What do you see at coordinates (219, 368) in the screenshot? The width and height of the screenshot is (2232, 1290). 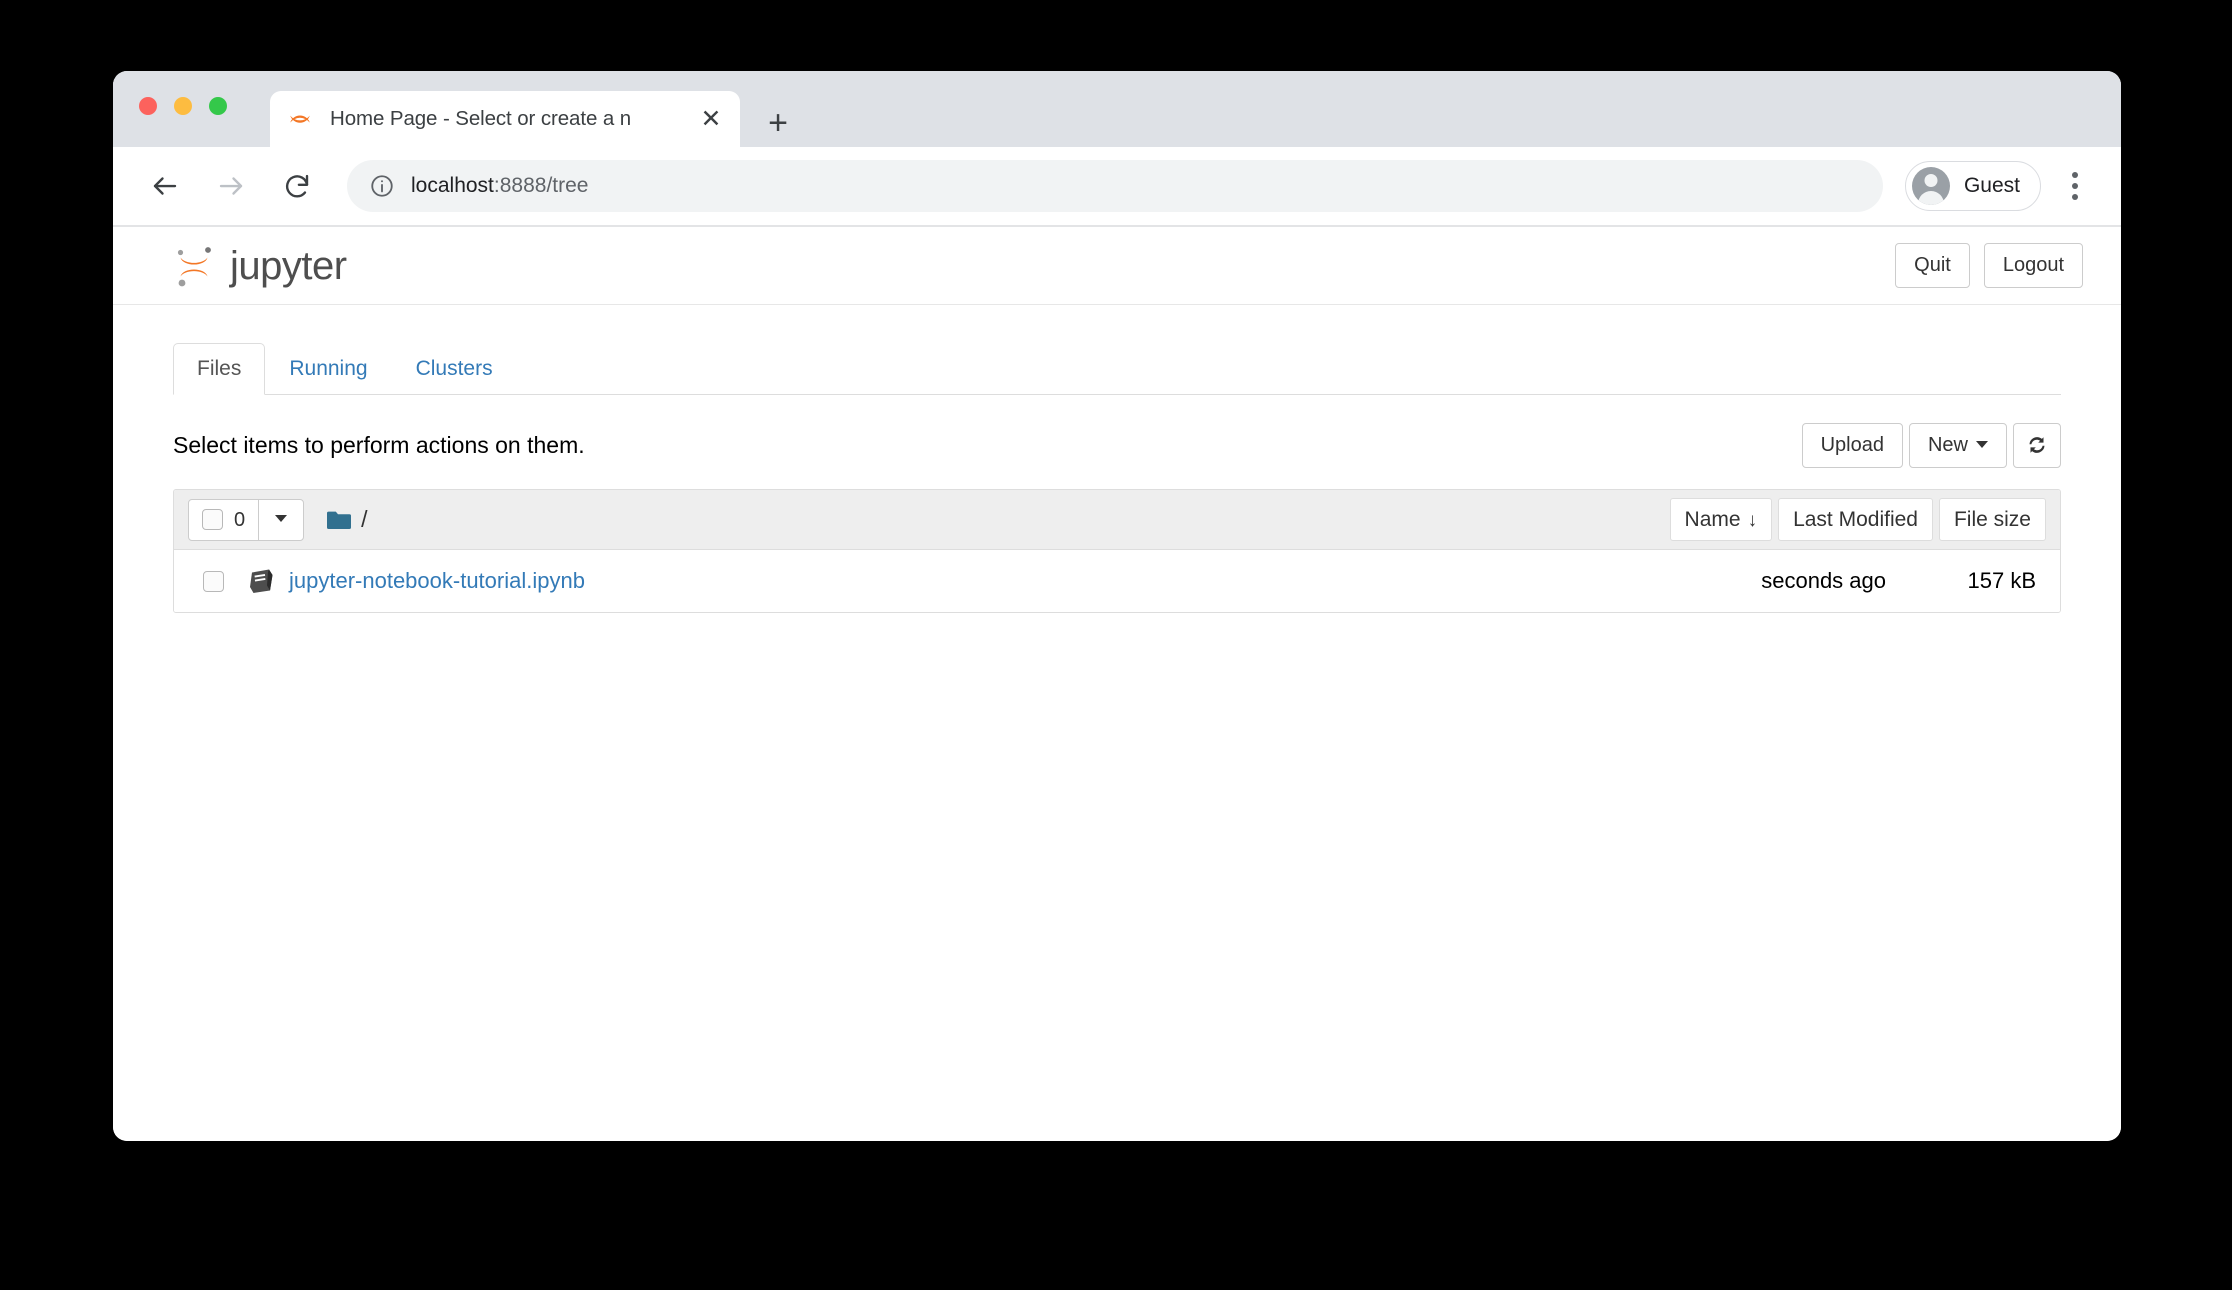 I see `tab-files: Files` at bounding box center [219, 368].